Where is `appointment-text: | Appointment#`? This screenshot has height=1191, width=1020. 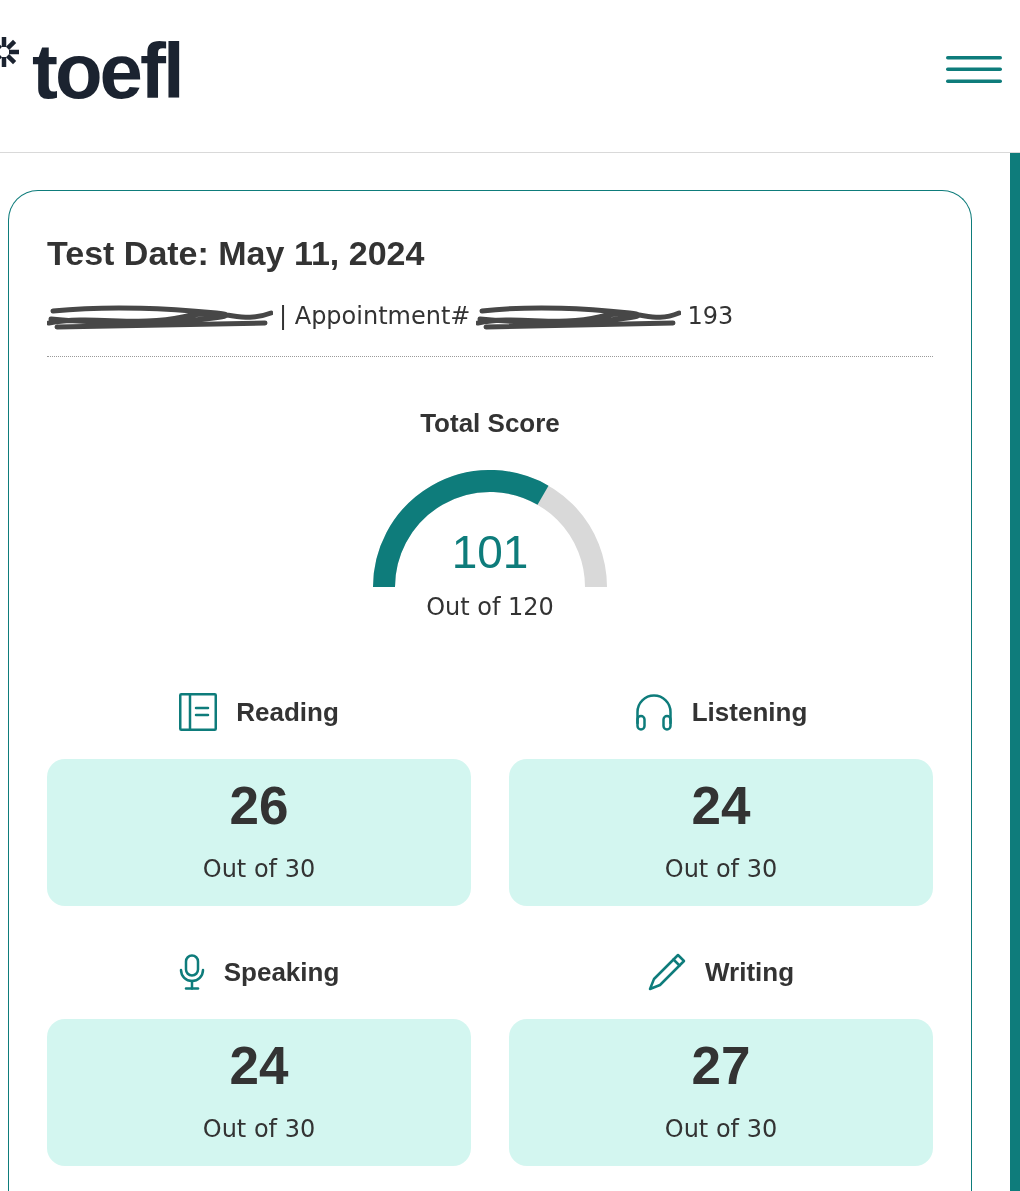
appointment-text: | Appointment# is located at coordinates (375, 316).